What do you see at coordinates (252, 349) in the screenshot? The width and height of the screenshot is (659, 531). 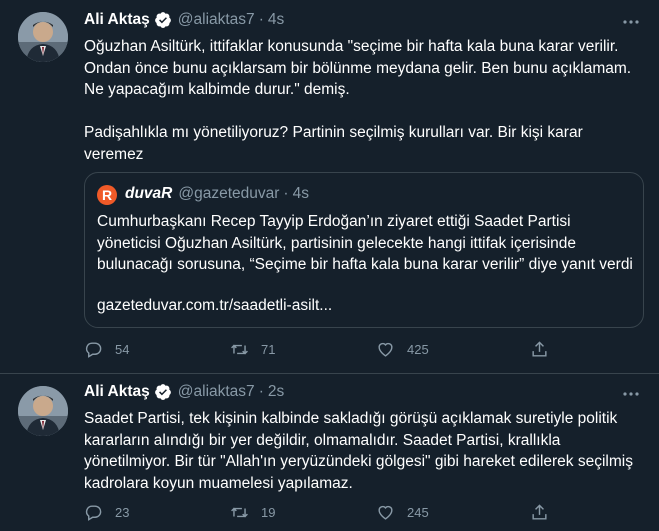 I see `retweet-button: 71` at bounding box center [252, 349].